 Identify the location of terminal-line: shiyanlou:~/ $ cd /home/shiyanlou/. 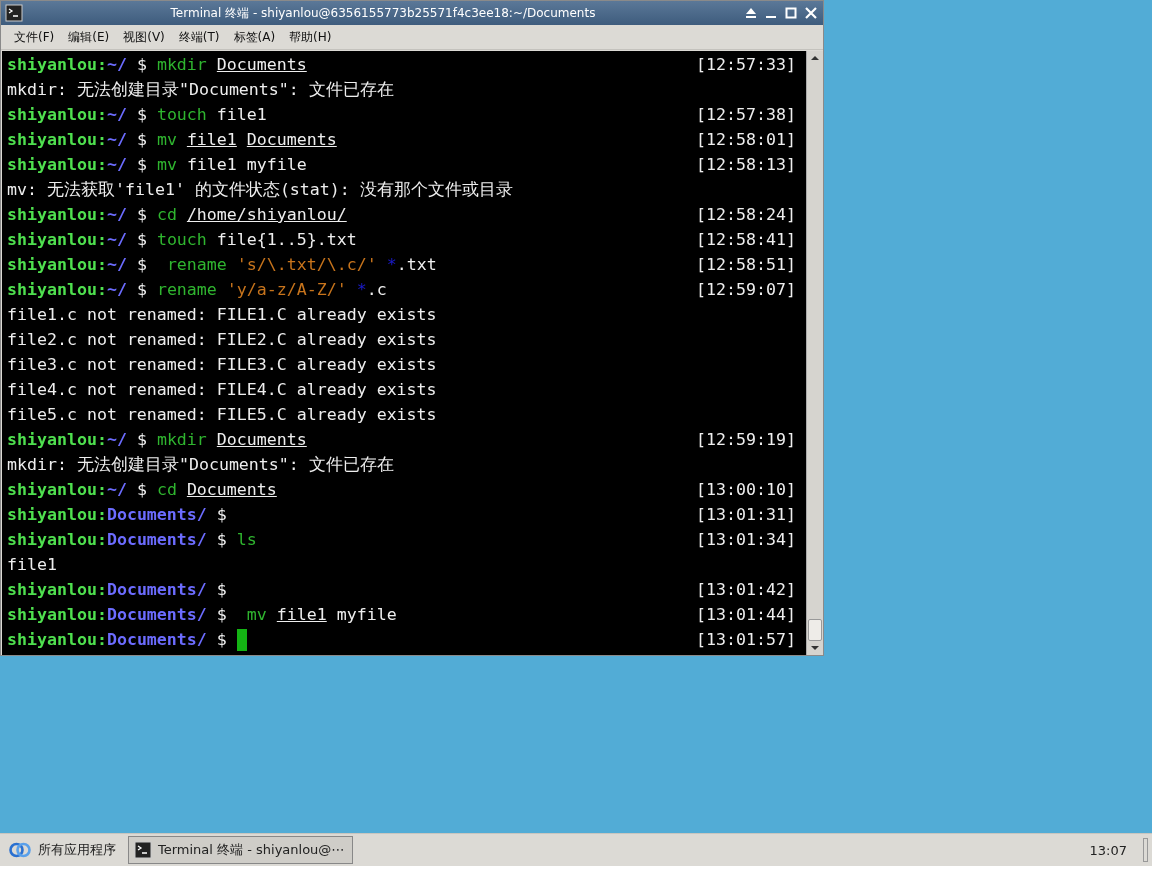
(177, 214).